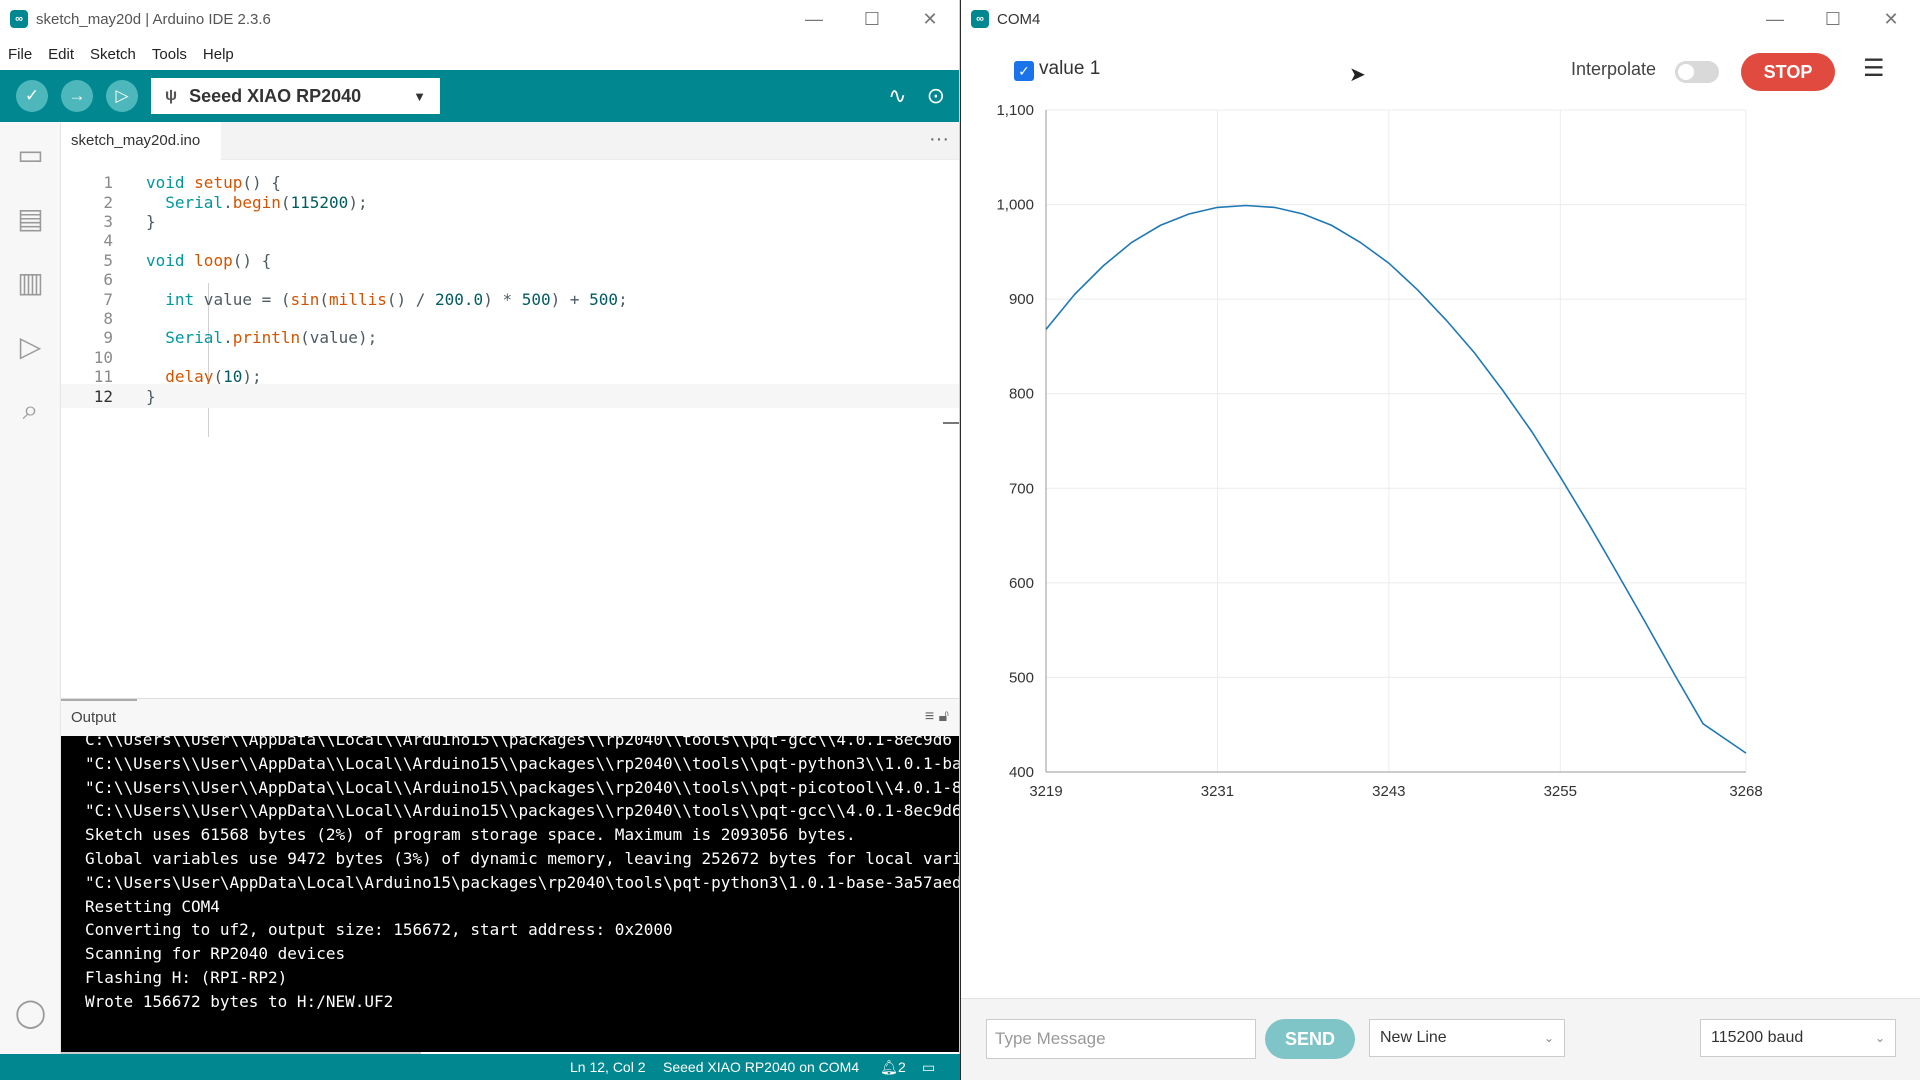 This screenshot has height=1080, width=1920. What do you see at coordinates (1388, 791) in the screenshot?
I see `x-tick-label: 3243` at bounding box center [1388, 791].